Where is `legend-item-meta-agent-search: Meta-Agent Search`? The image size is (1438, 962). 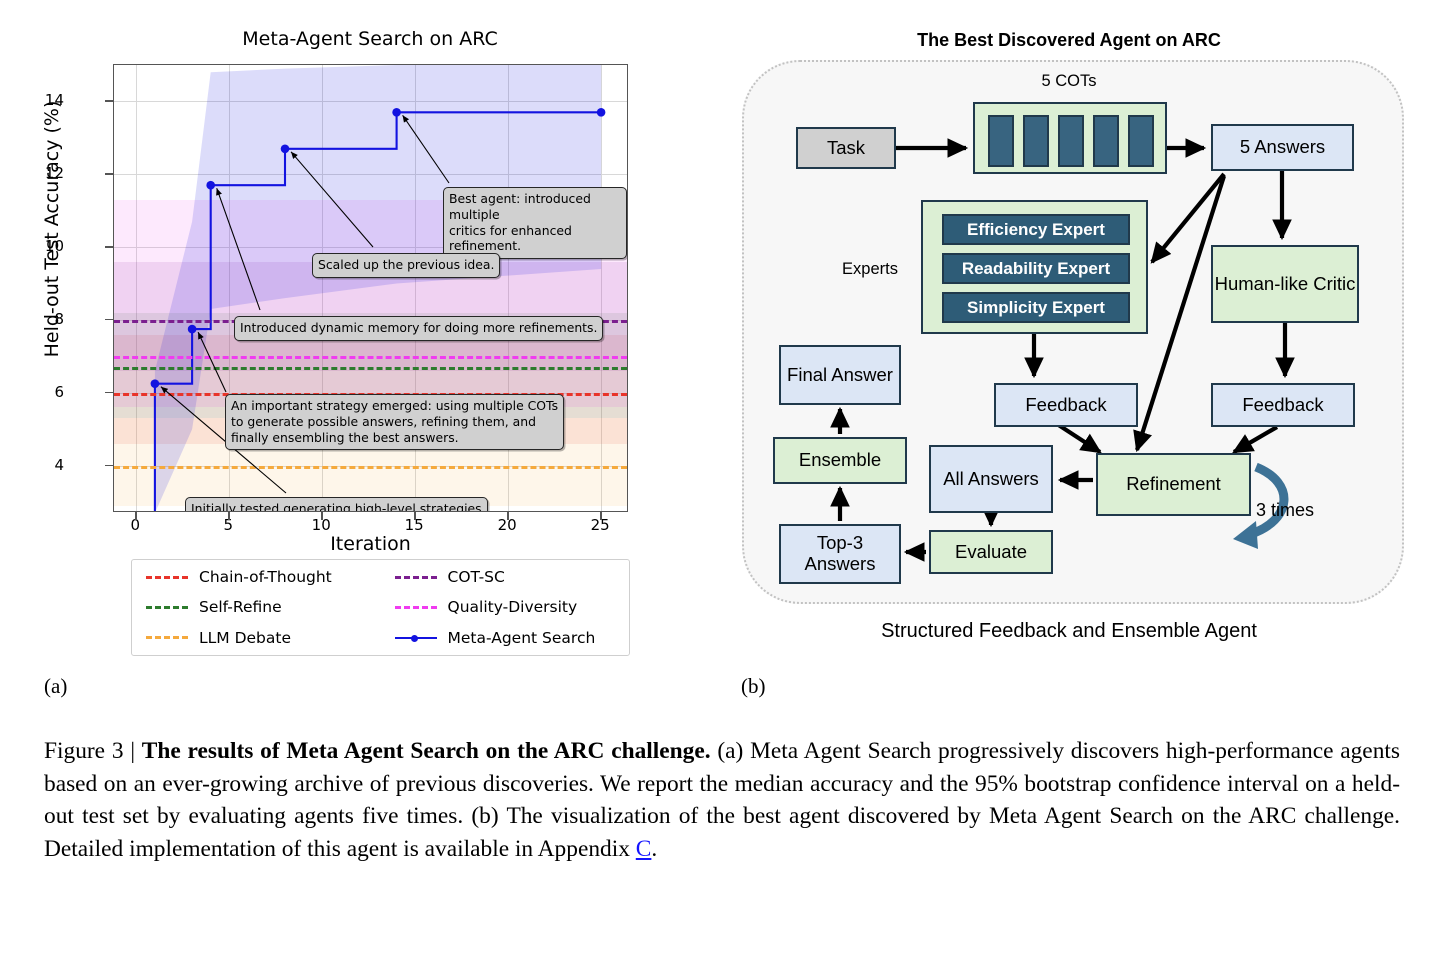 legend-item-meta-agent-search: Meta-Agent Search is located at coordinates (505, 638).